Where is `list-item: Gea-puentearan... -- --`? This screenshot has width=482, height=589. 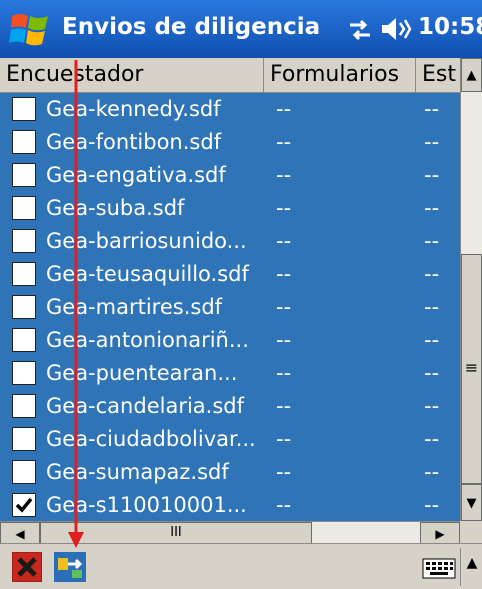
list-item: Gea-puentearan... -- -- is located at coordinates (230, 373).